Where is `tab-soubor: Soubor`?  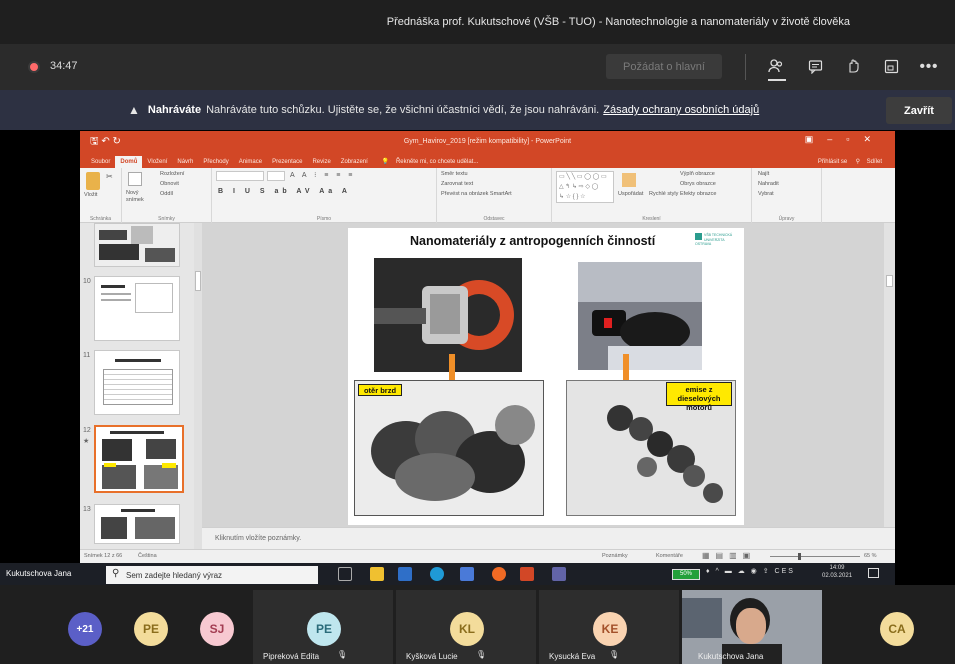 tab-soubor: Soubor is located at coordinates (100, 162).